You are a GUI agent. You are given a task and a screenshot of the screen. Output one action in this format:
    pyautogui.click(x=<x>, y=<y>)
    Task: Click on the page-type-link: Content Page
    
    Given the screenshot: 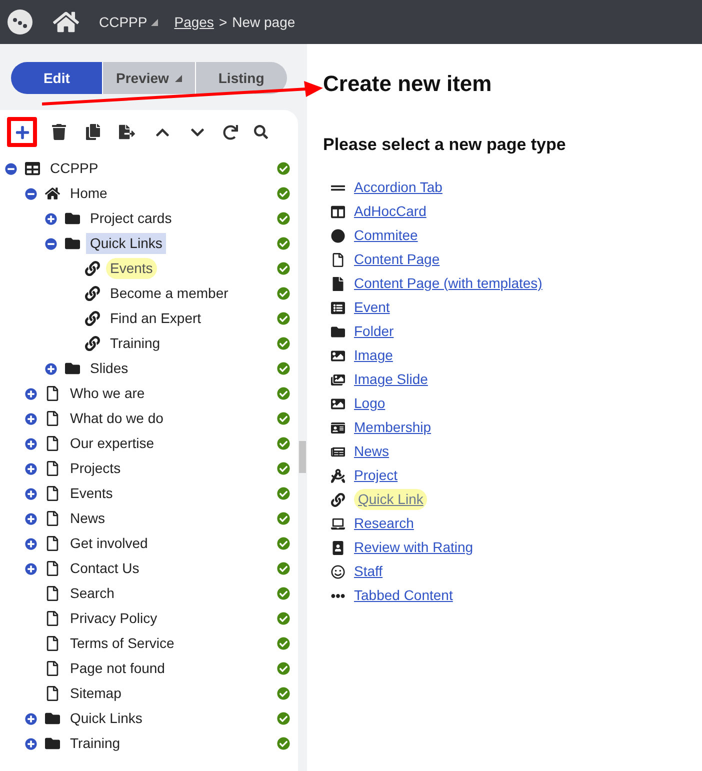 What is the action you would take?
    pyautogui.click(x=397, y=259)
    